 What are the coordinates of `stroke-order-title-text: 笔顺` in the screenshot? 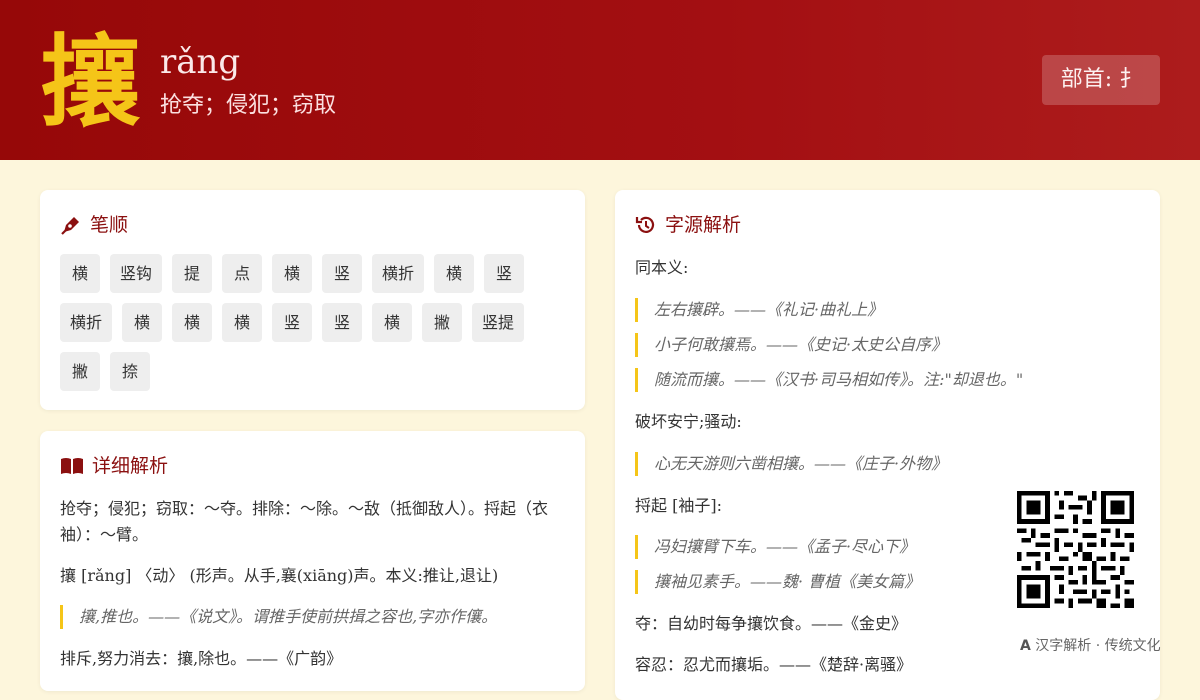 It's located at (109, 225).